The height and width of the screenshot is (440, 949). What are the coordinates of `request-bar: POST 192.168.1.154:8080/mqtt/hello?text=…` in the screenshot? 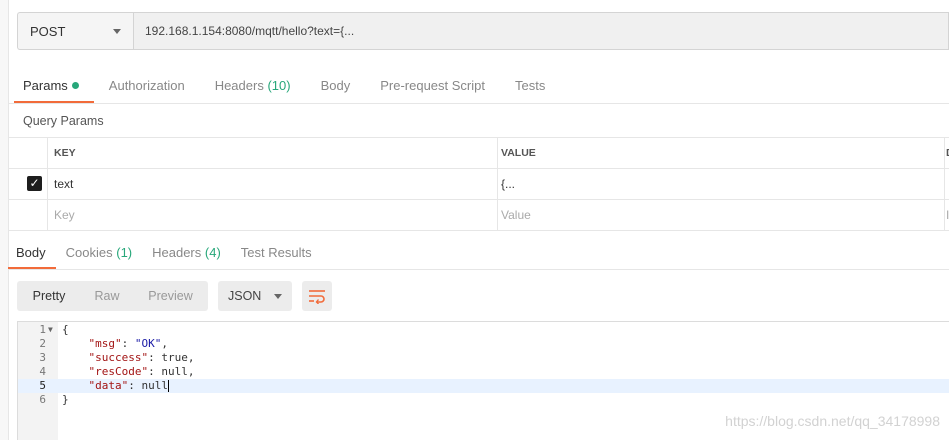 It's located at (483, 32).